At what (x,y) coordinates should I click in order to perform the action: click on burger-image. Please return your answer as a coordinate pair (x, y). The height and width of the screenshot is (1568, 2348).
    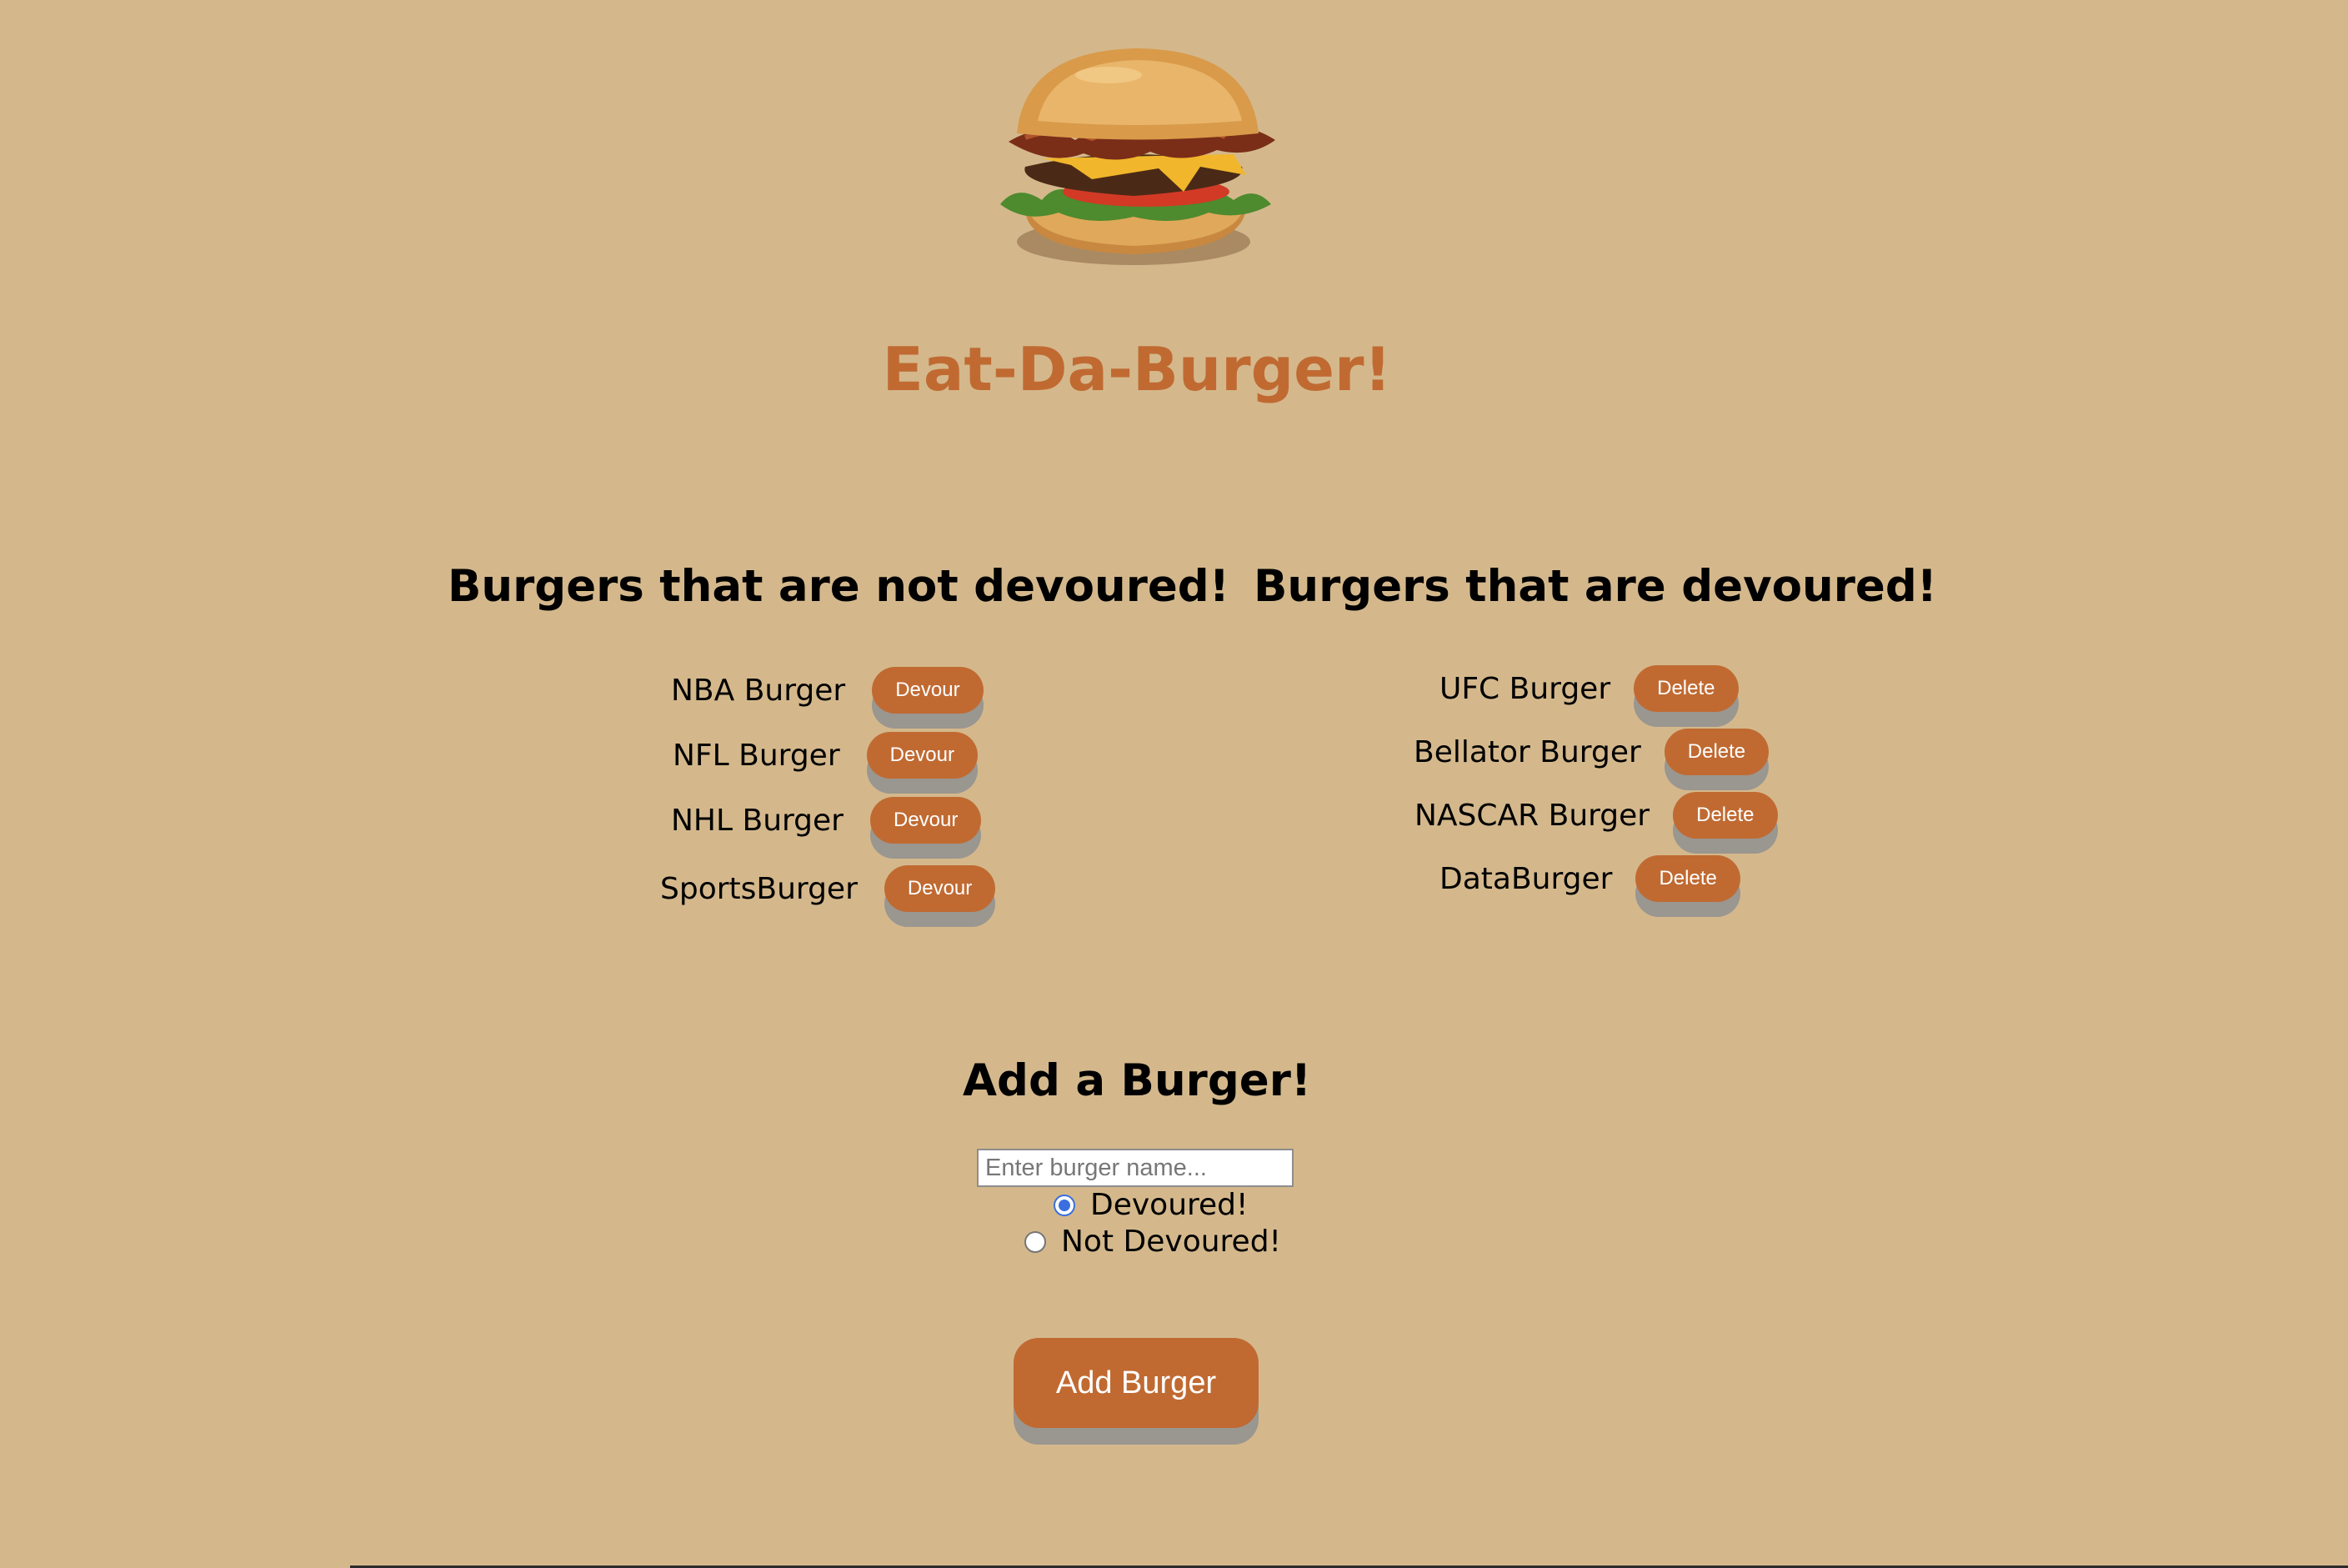
    Looking at the image, I should click on (1137, 156).